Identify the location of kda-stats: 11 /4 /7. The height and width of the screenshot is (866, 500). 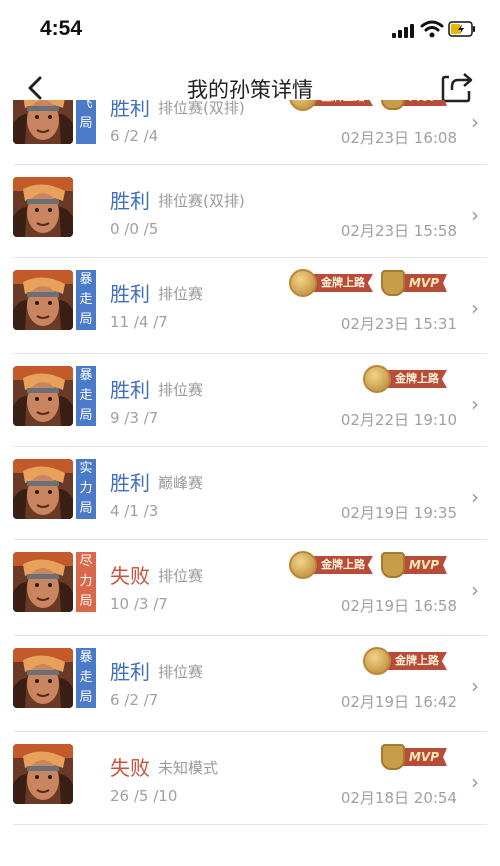
(139, 322).